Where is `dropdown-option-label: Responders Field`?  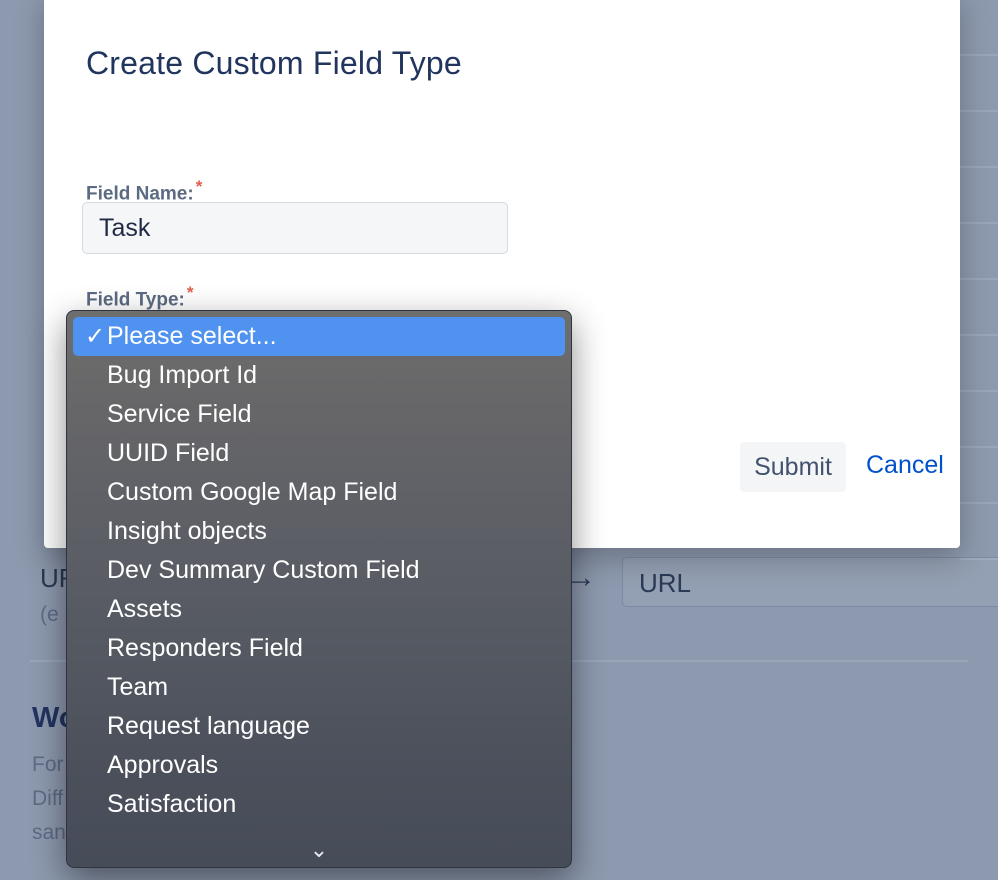 dropdown-option-label: Responders Field is located at coordinates (205, 648).